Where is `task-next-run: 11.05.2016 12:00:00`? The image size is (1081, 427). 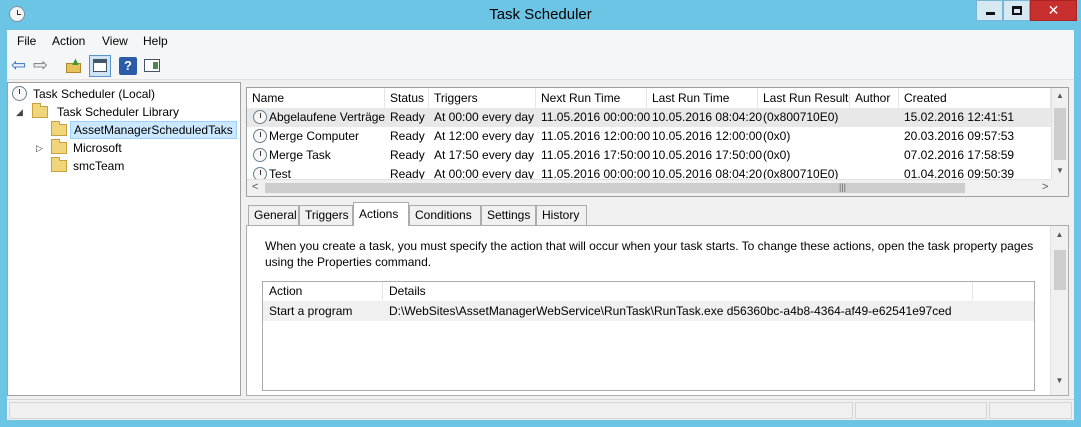
task-next-run: 11.05.2016 12:00:00 is located at coordinates (596, 136).